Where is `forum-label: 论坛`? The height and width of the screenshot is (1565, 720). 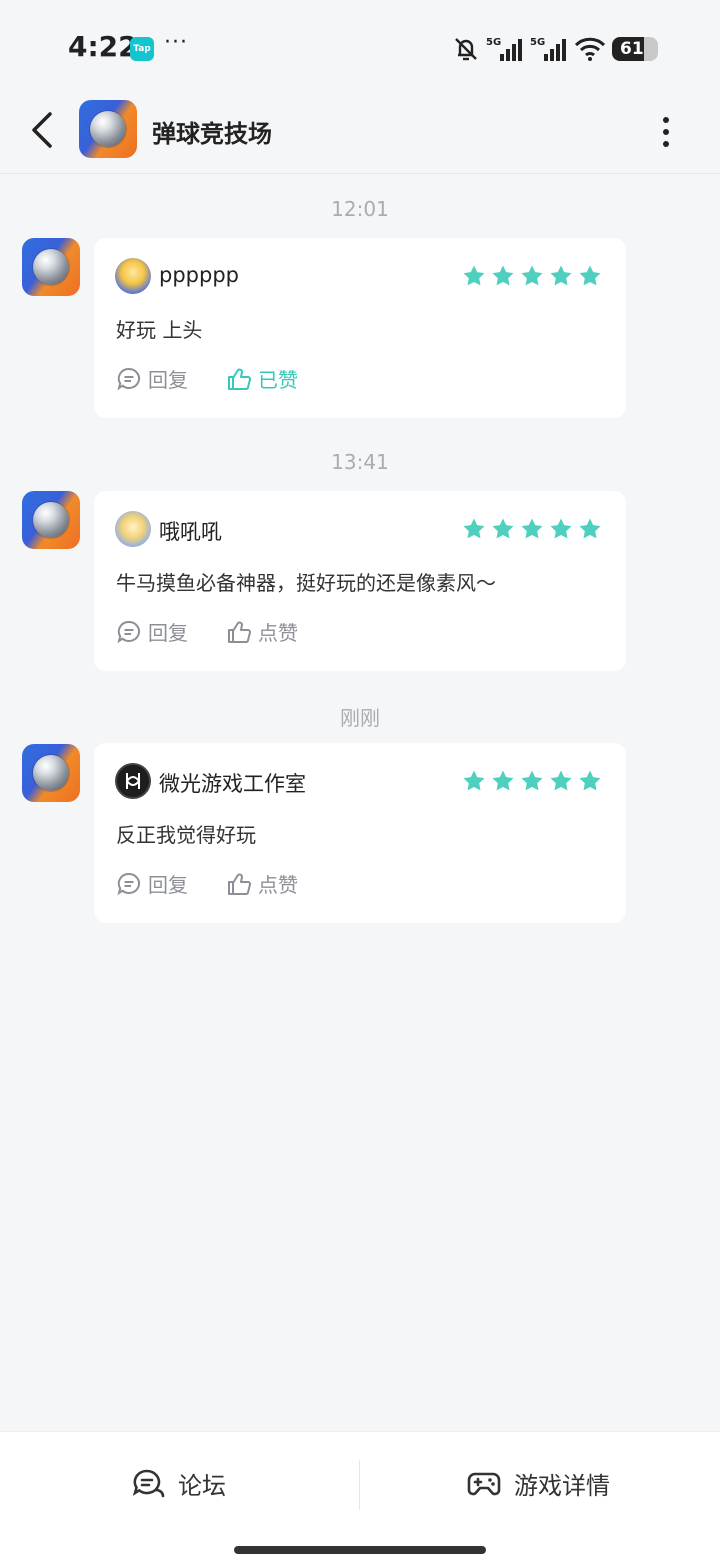 forum-label: 论坛 is located at coordinates (202, 1486).